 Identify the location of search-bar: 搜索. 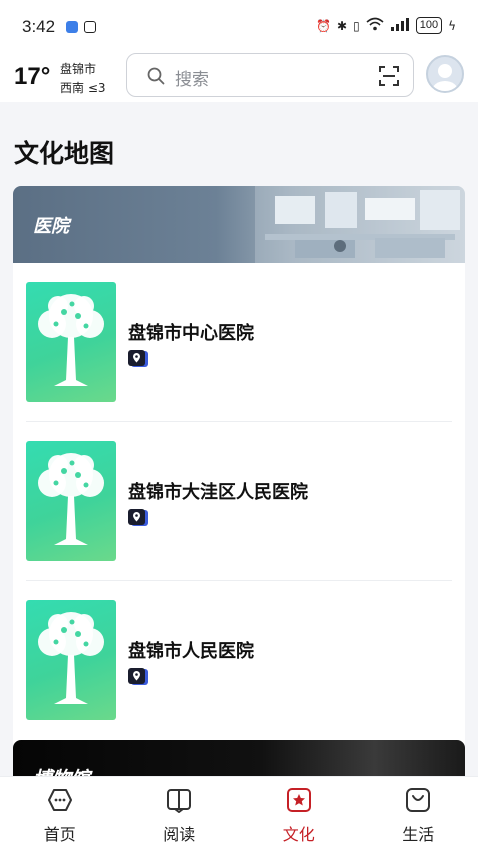
(270, 75).